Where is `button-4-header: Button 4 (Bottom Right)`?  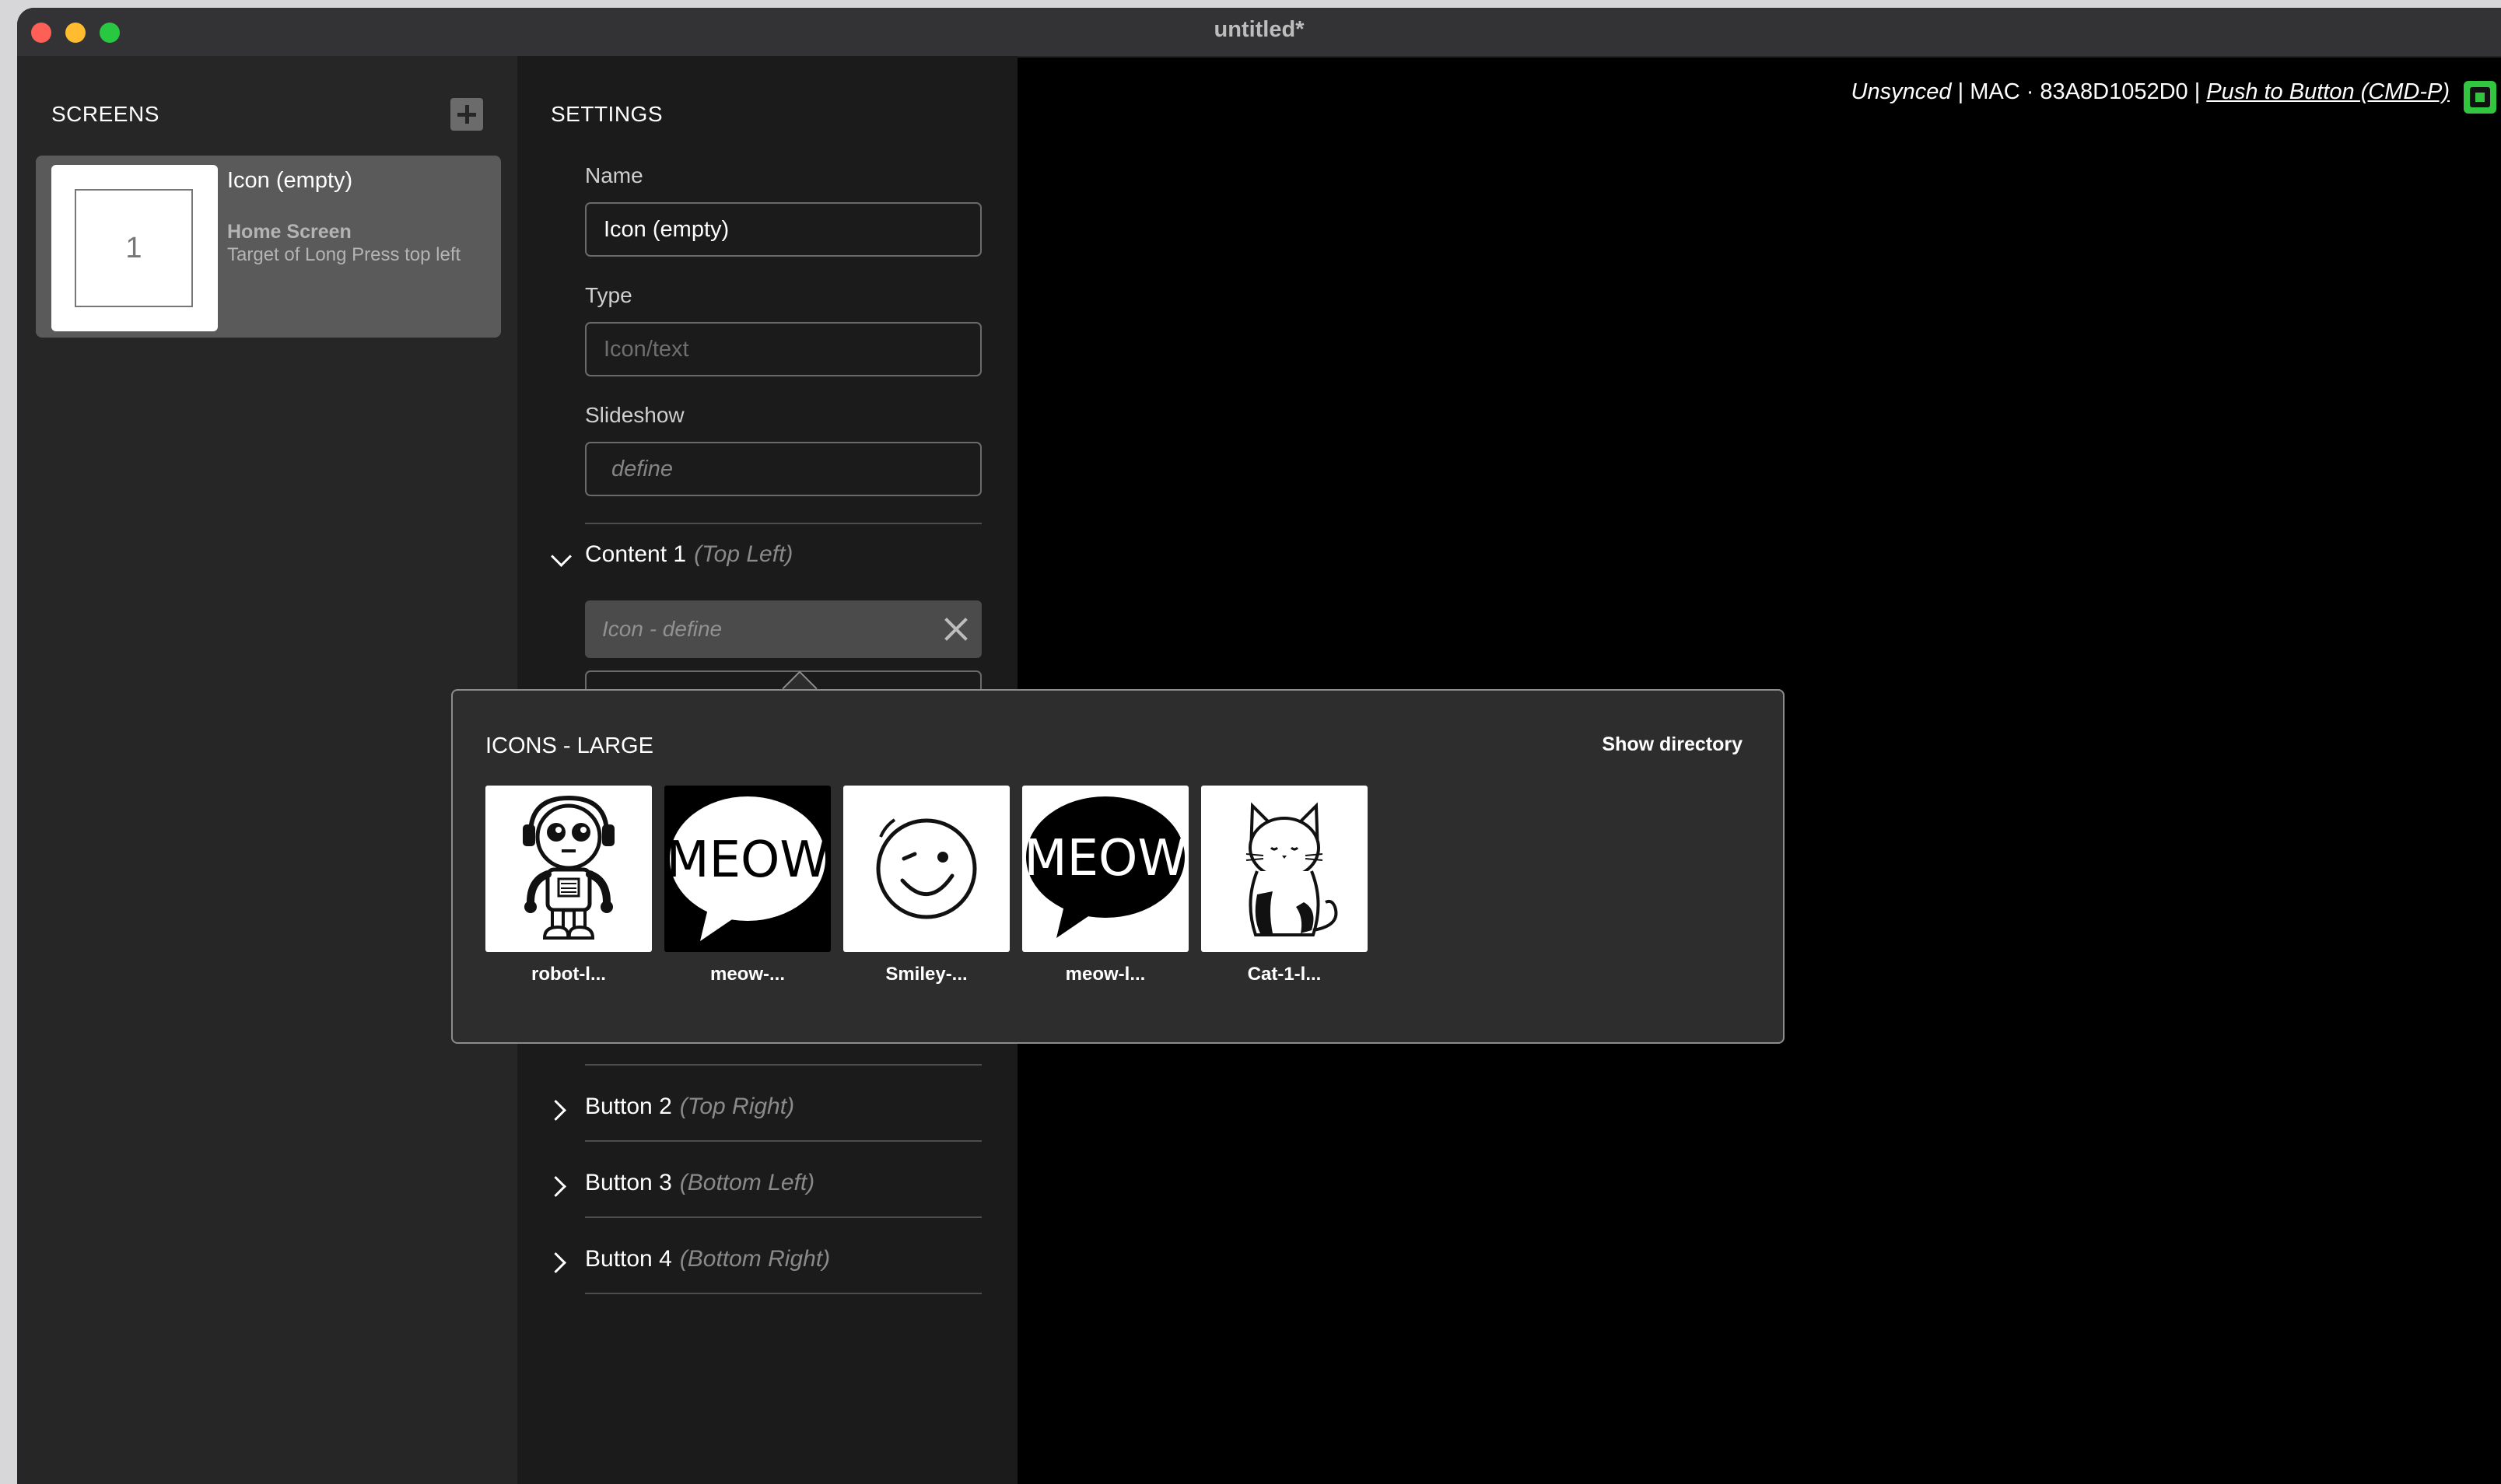 button-4-header: Button 4 (Bottom Right) is located at coordinates (707, 1259).